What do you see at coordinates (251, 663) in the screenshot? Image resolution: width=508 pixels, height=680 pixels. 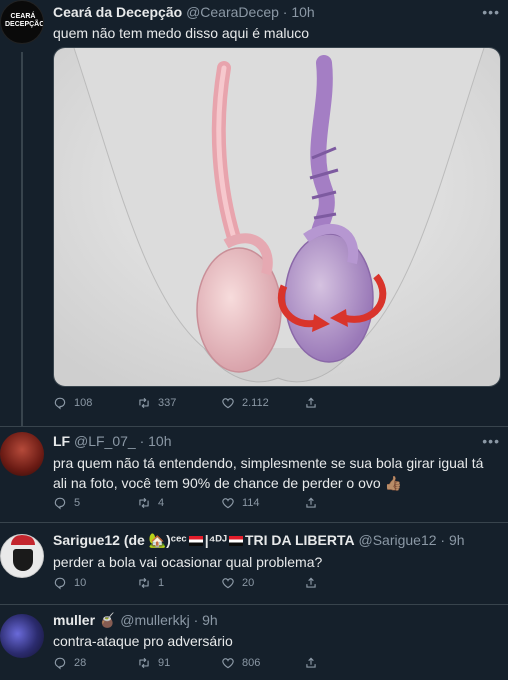 I see `like-count: 806` at bounding box center [251, 663].